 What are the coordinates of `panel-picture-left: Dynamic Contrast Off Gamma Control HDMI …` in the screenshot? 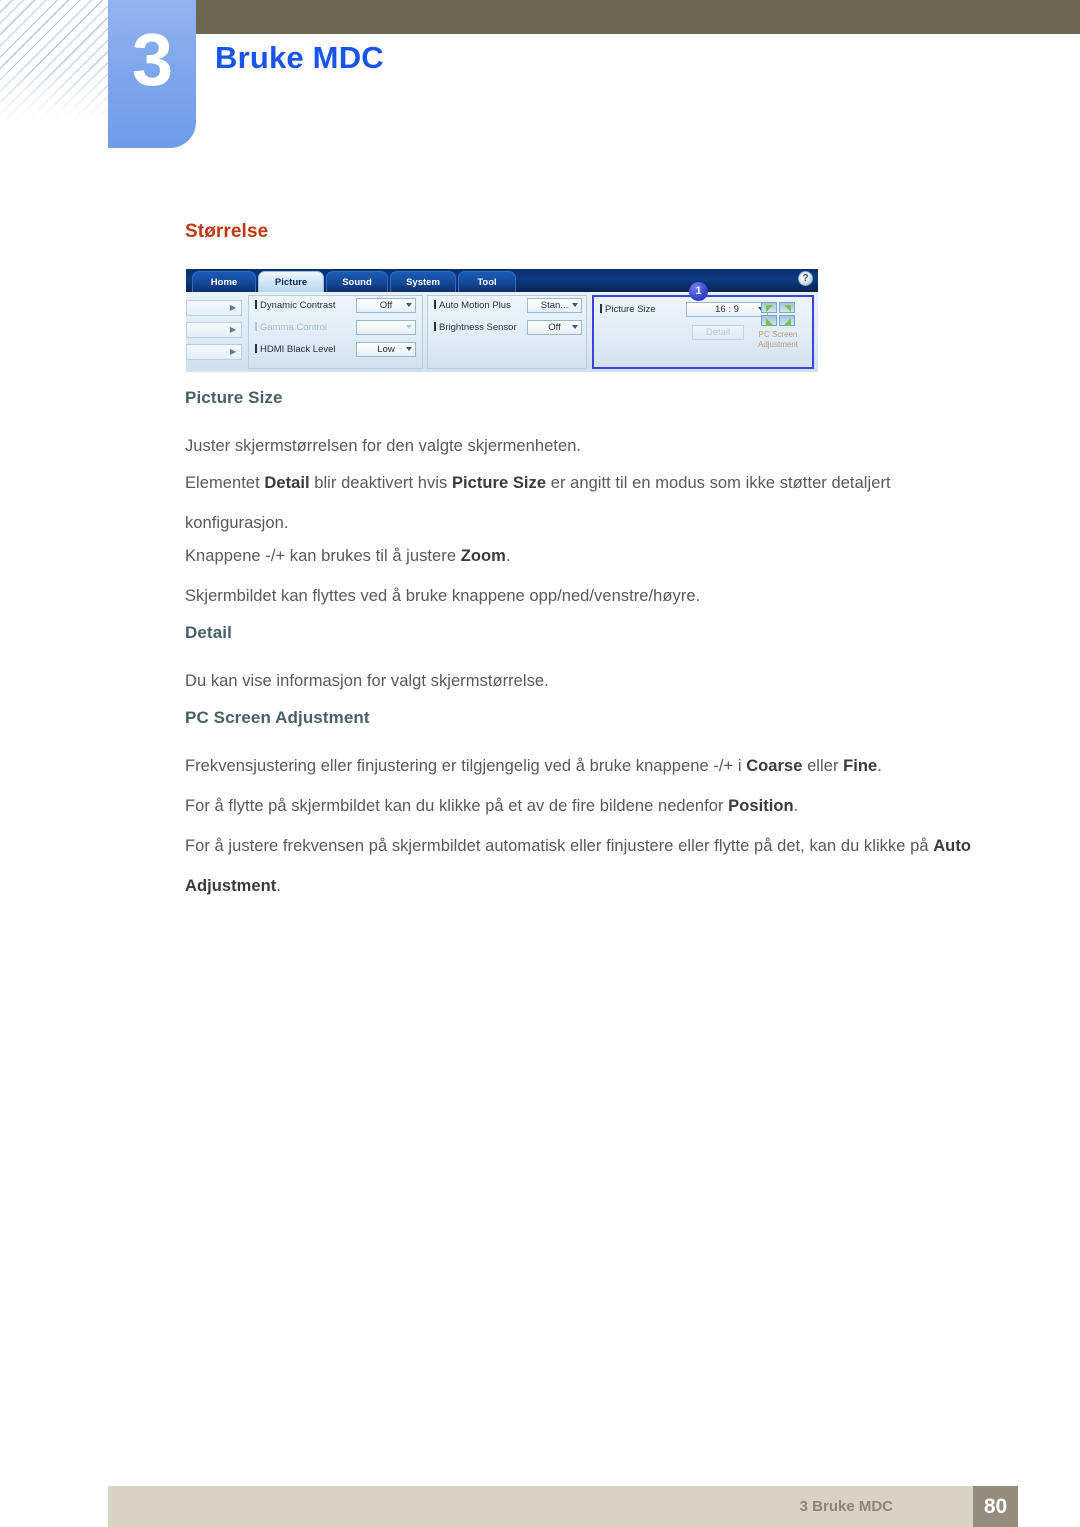 It's located at (335, 332).